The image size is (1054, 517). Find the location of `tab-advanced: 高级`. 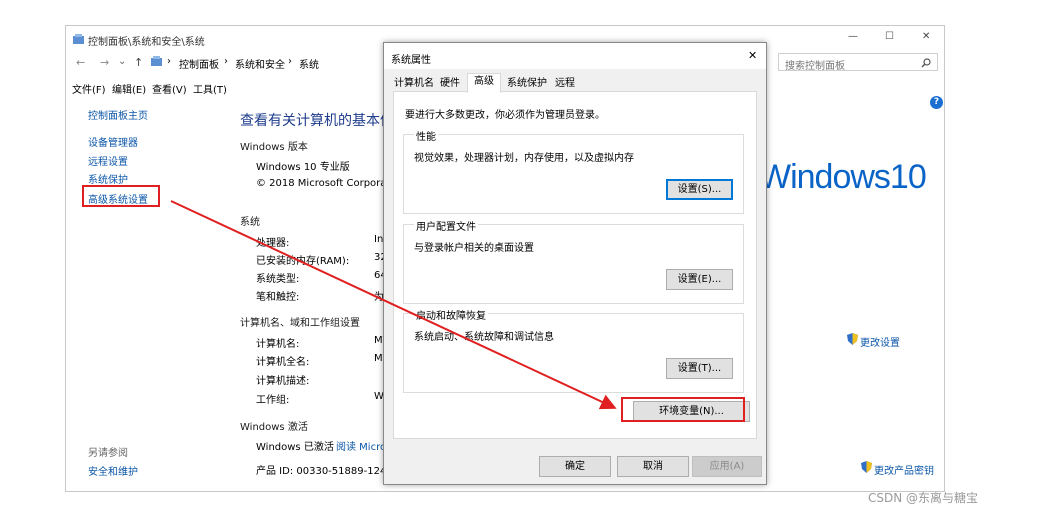

tab-advanced: 高级 is located at coordinates (484, 83).